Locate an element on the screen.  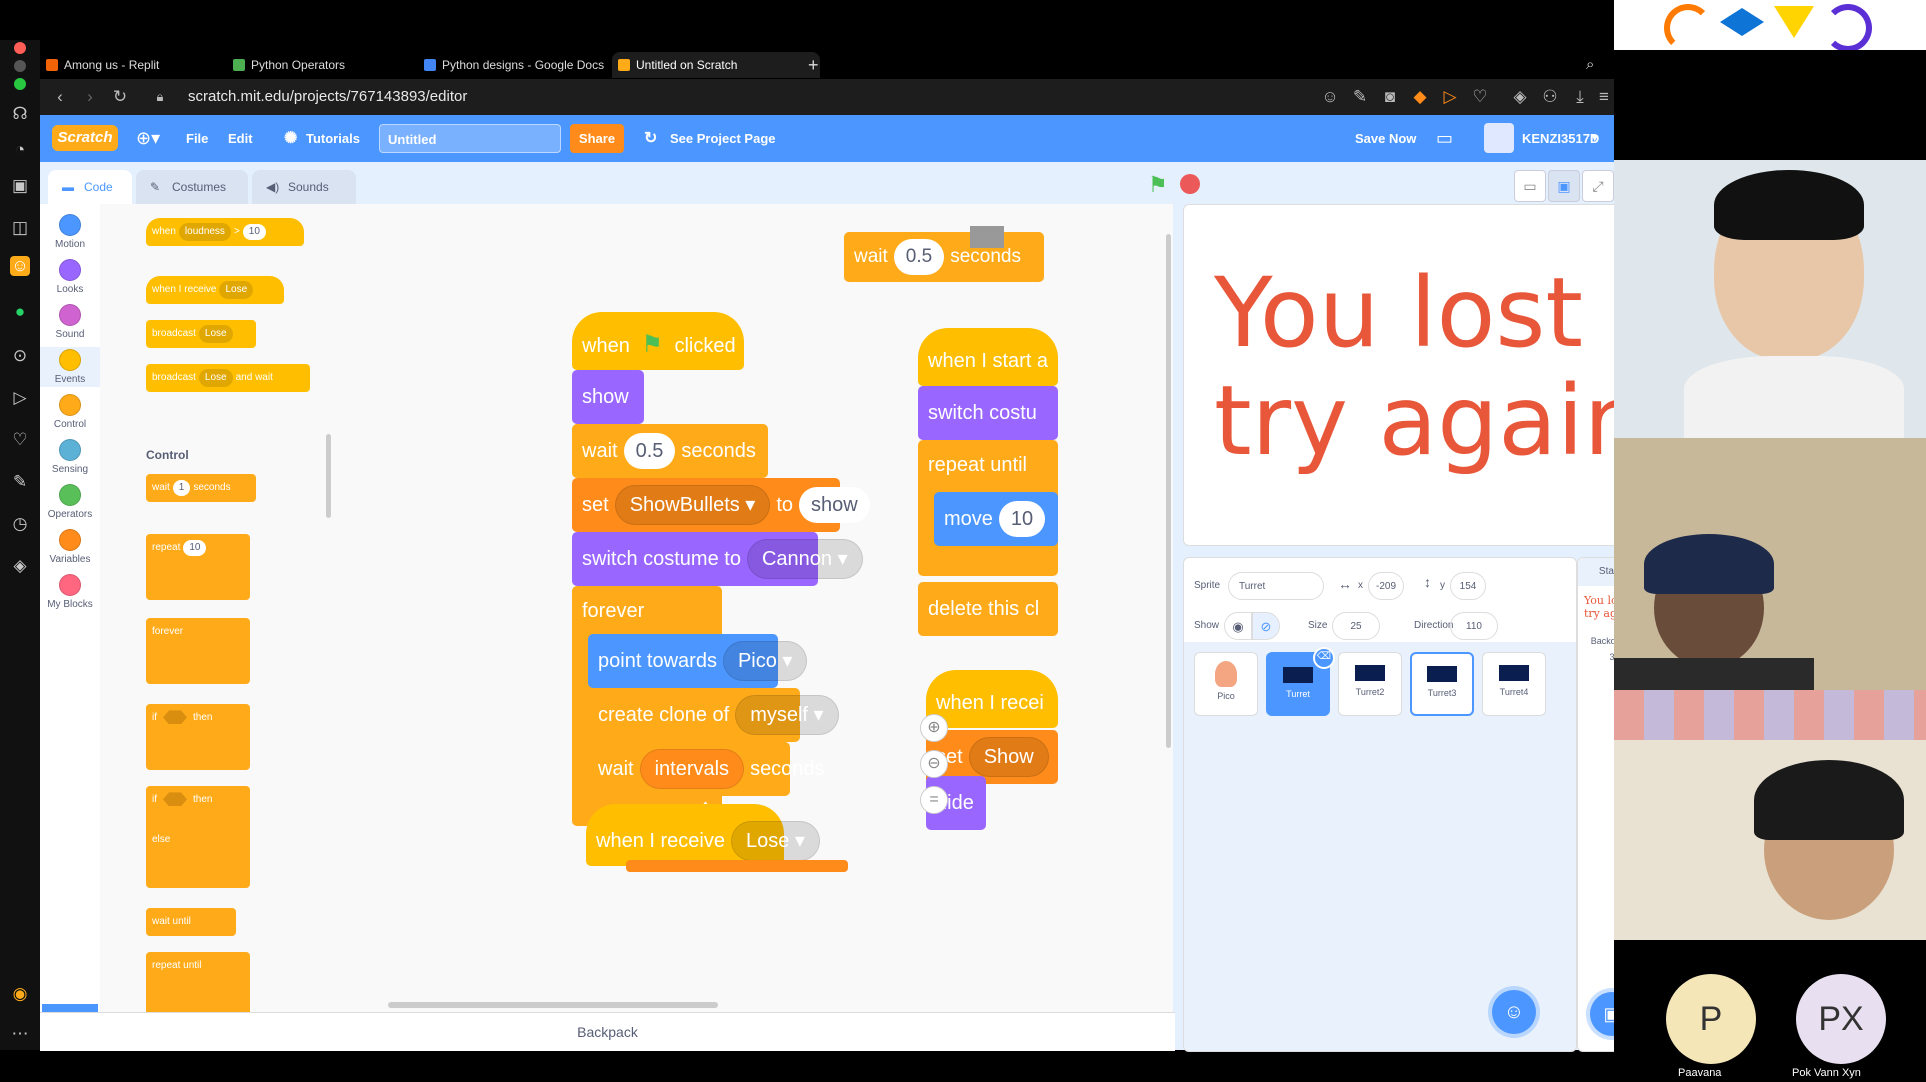
tab-costumes: ✎ Costumes is located at coordinates (192, 187).